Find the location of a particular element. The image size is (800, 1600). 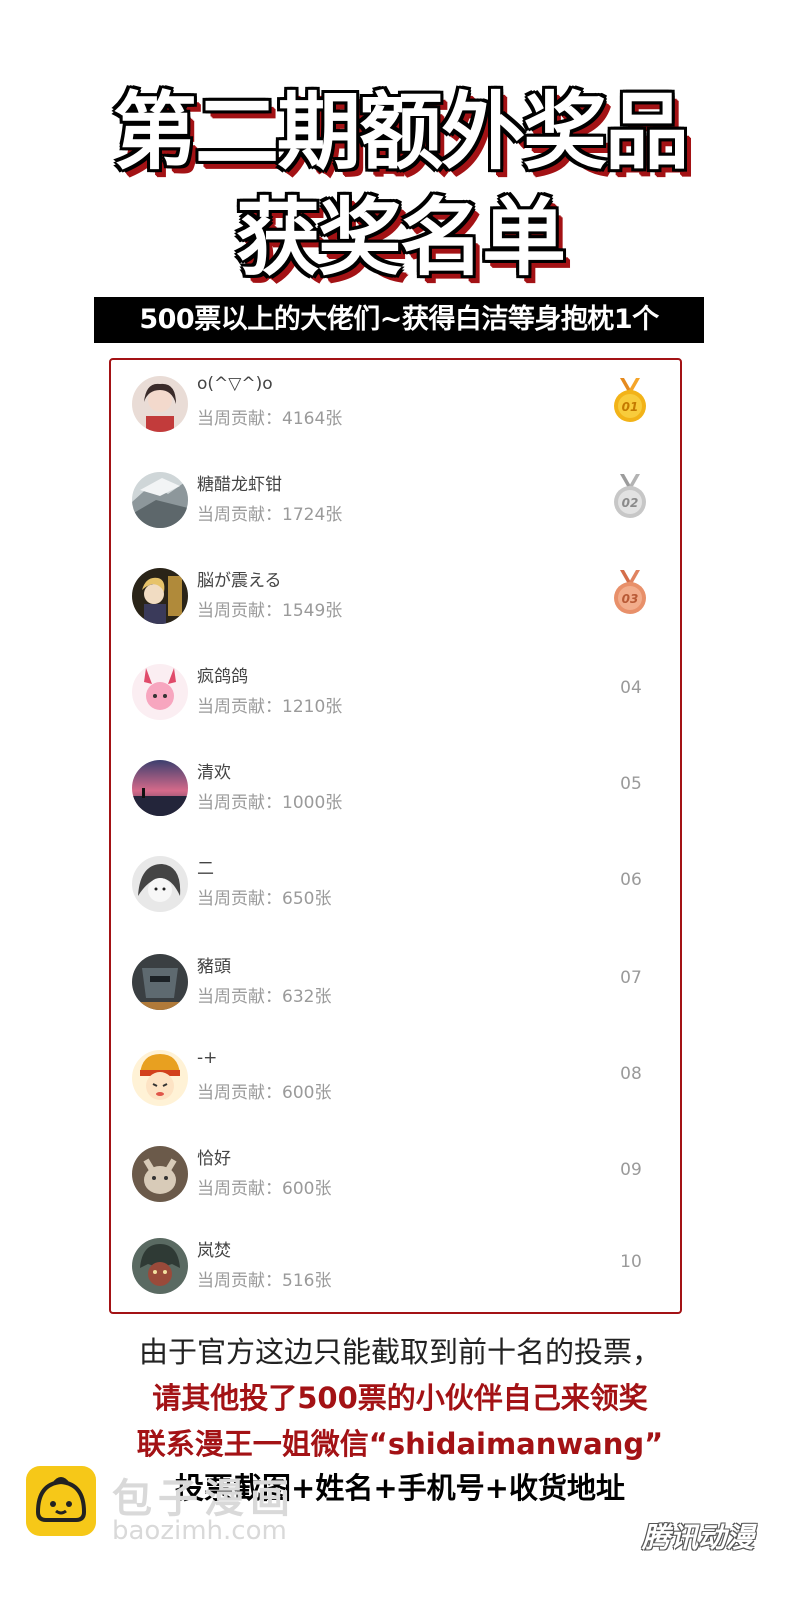

weekly-contribution: 当周贡献：650张 is located at coordinates (264, 899).